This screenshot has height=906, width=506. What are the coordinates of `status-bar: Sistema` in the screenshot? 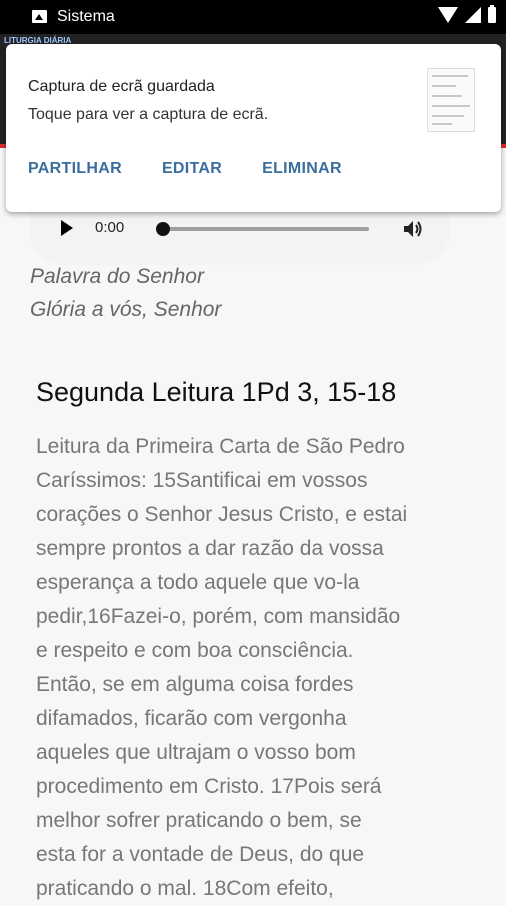 It's located at (253, 17).